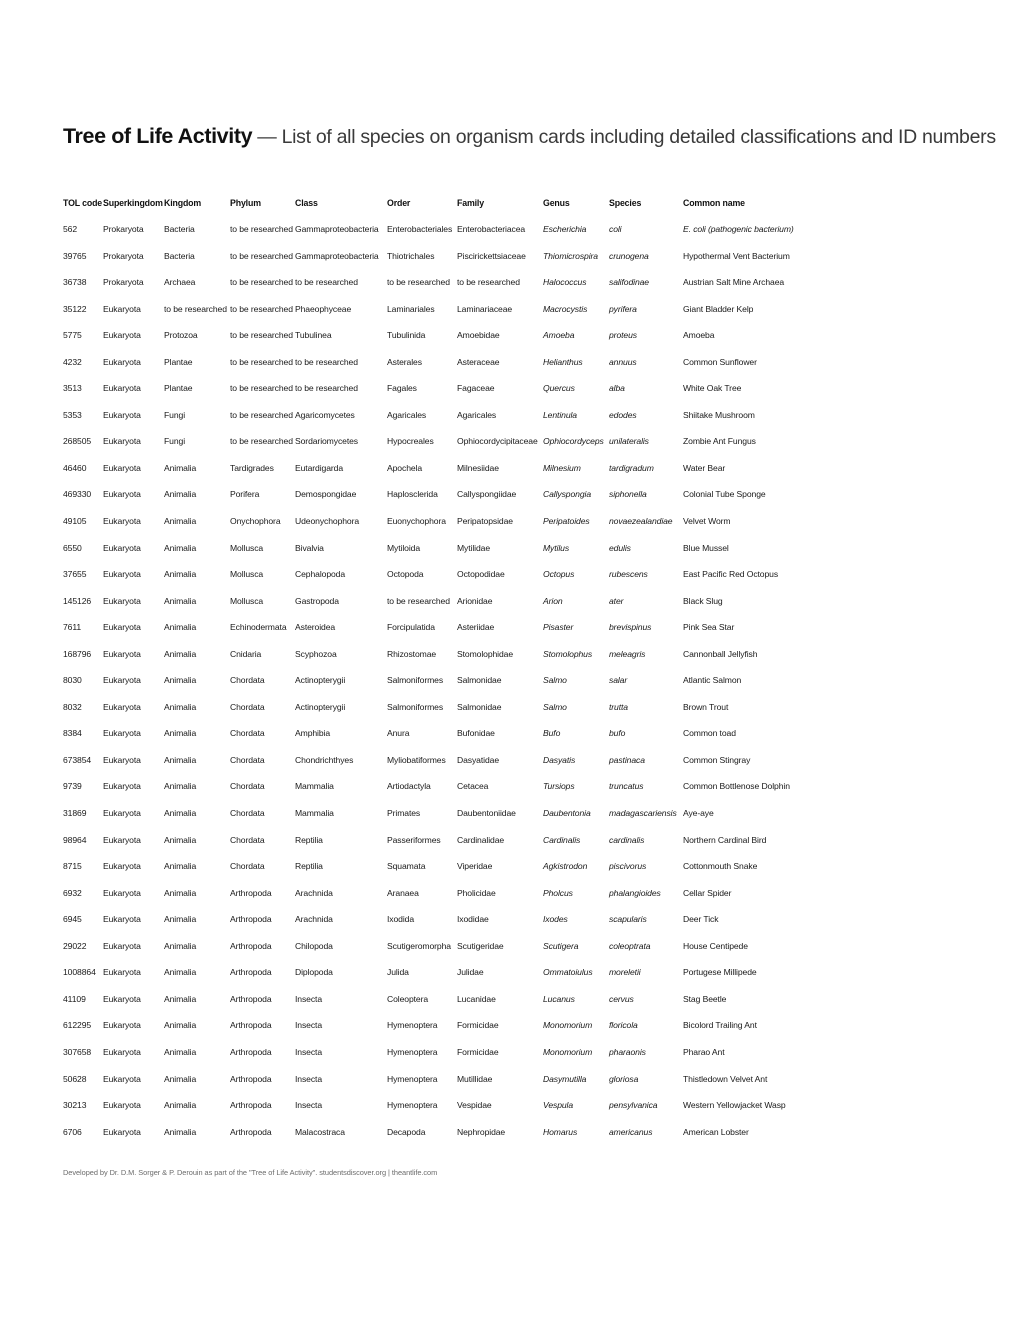 The height and width of the screenshot is (1320, 1020). What do you see at coordinates (481, 839) in the screenshot?
I see `cell-family: Cardinalidae` at bounding box center [481, 839].